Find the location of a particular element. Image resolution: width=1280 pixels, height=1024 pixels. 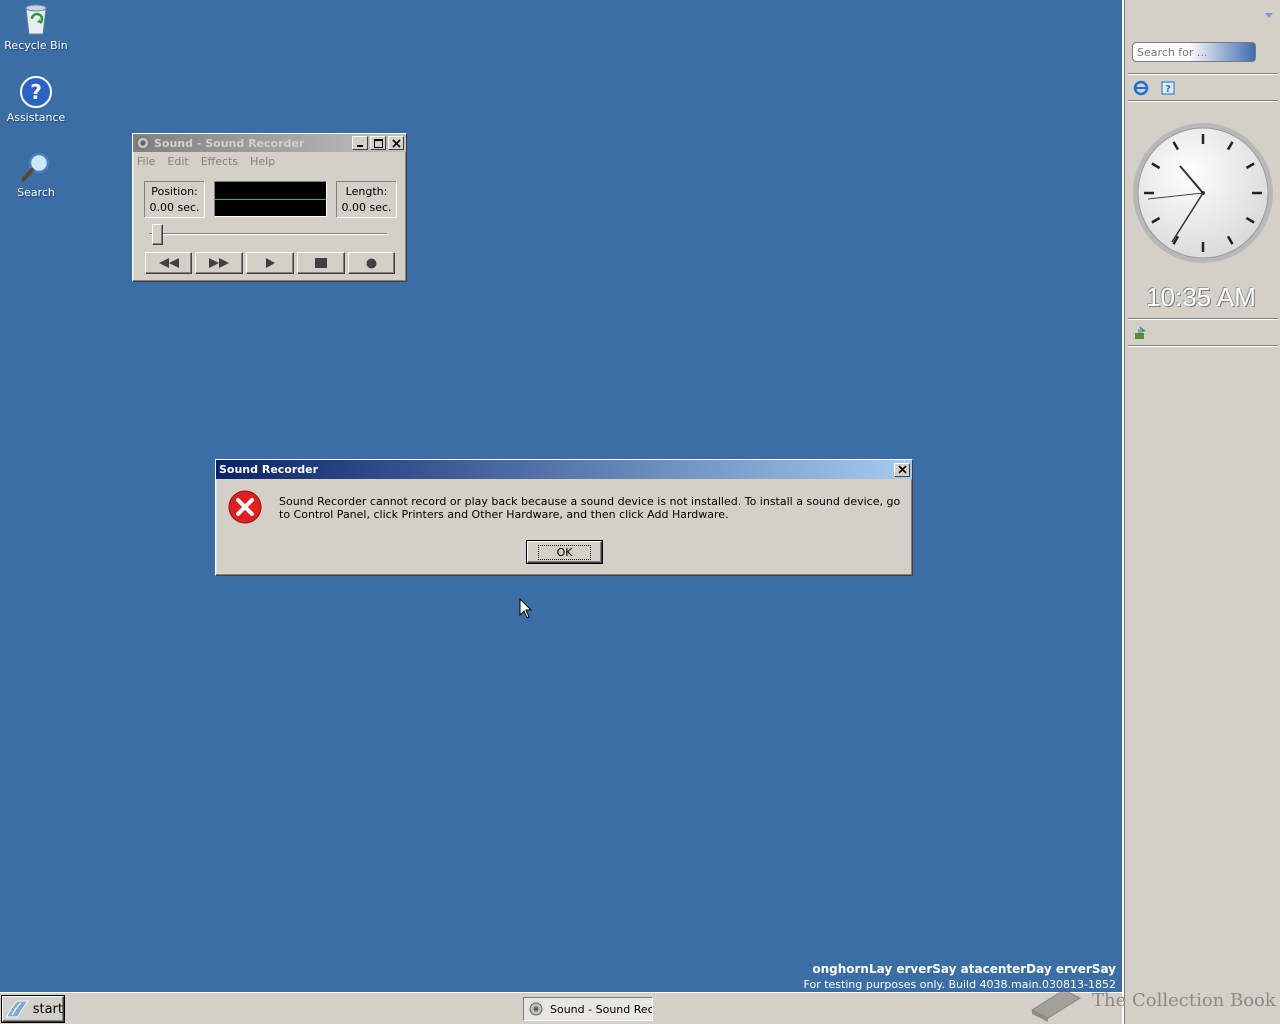

taskbar-item-label: Sound - Sound Recorder is located at coordinates (601, 1009).